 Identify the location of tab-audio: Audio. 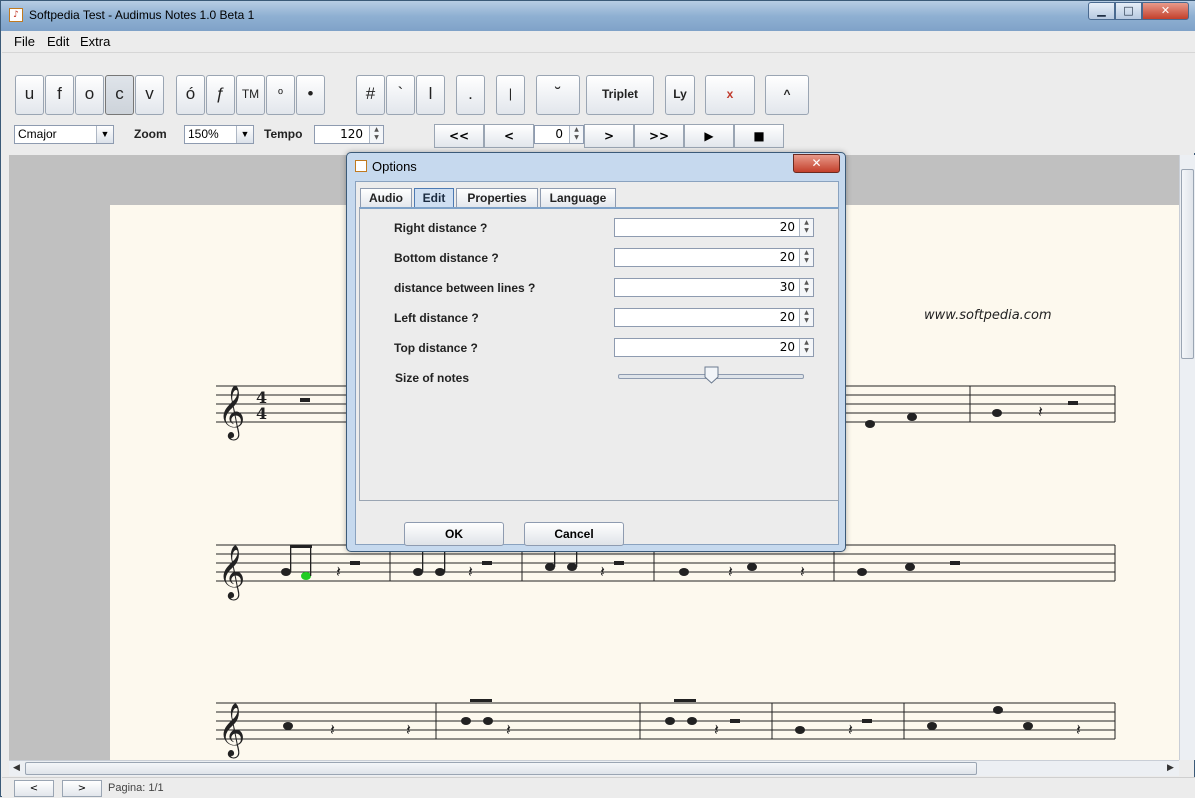
(386, 198).